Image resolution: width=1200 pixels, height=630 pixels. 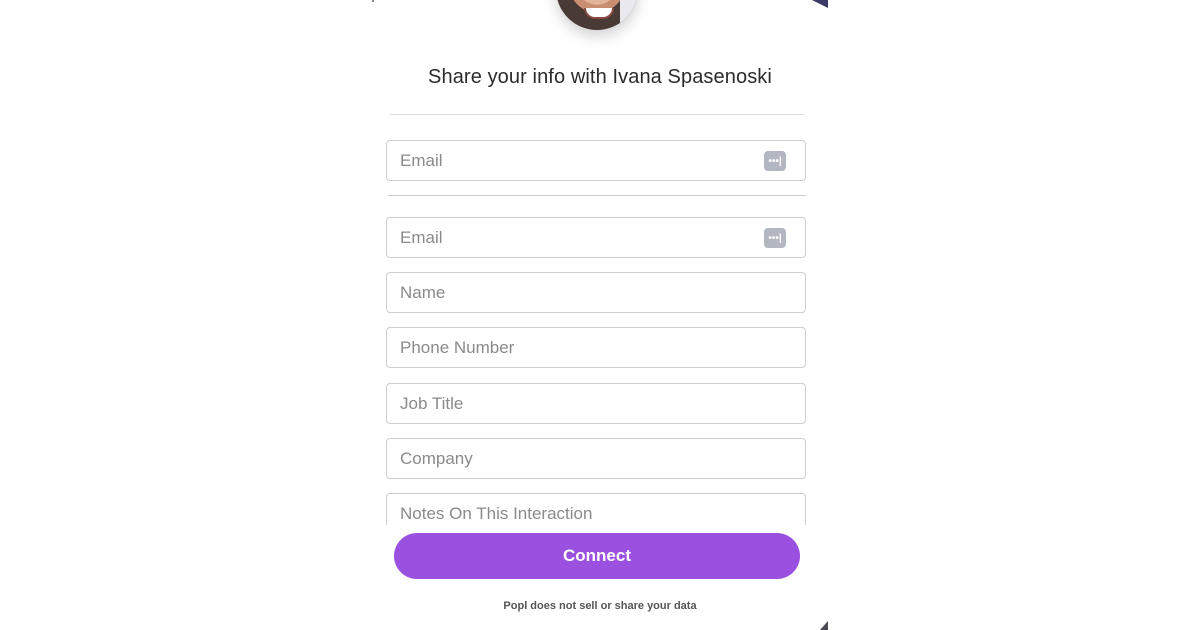 I want to click on notes-input, so click(x=563, y=509).